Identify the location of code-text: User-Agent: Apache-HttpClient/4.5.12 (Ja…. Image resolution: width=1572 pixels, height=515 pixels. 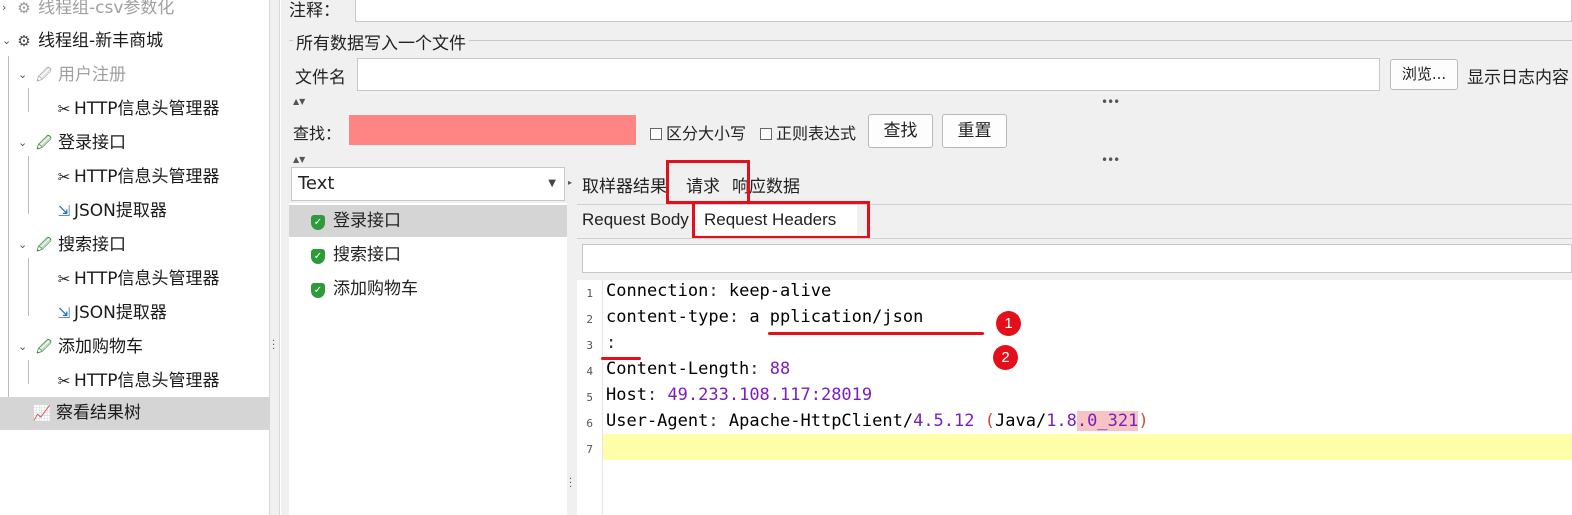
(877, 421).